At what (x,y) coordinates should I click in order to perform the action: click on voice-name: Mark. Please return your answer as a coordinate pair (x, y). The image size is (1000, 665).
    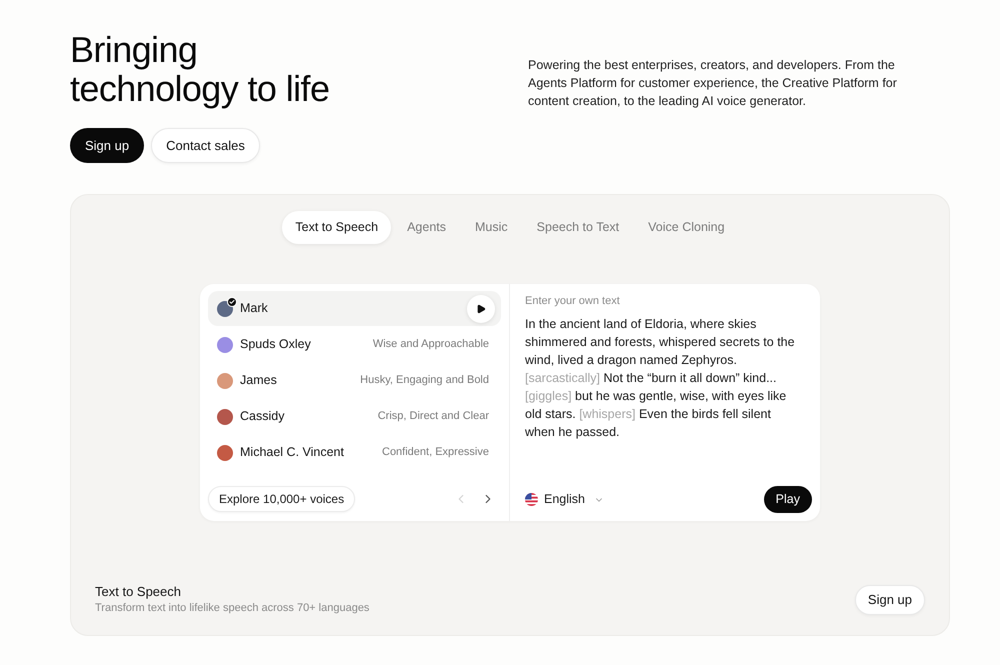
    Looking at the image, I should click on (254, 309).